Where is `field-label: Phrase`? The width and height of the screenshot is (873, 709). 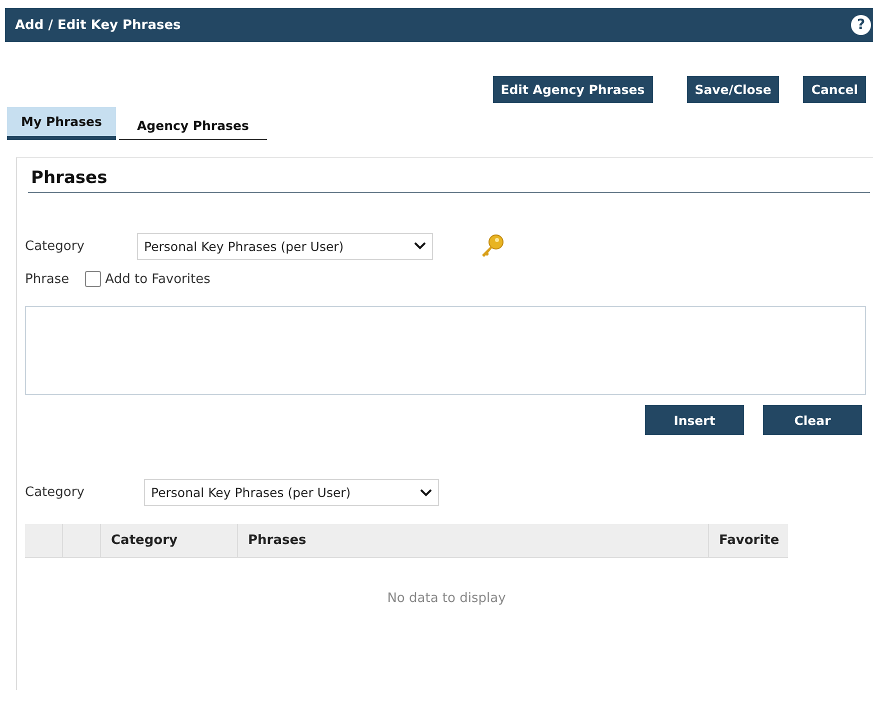 field-label: Phrase is located at coordinates (47, 279).